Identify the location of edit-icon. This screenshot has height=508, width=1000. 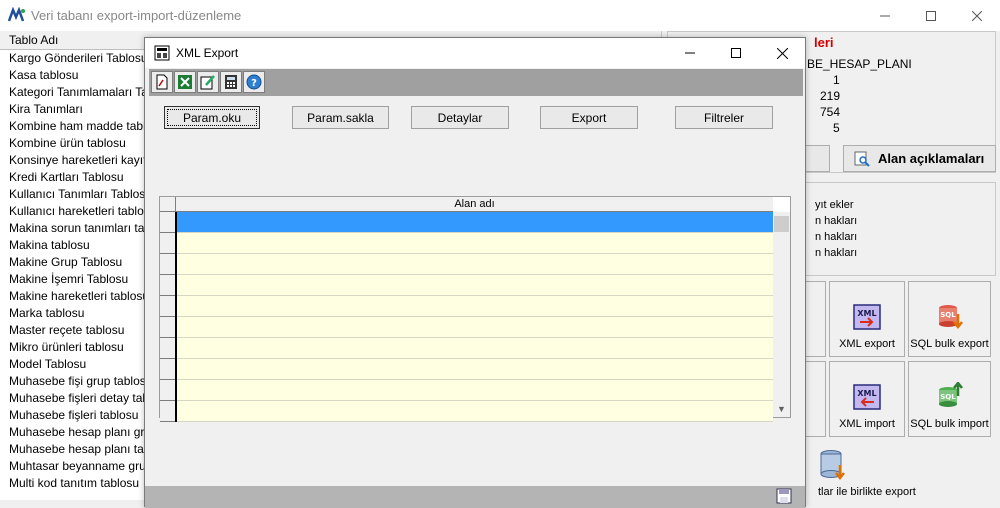
(207, 82).